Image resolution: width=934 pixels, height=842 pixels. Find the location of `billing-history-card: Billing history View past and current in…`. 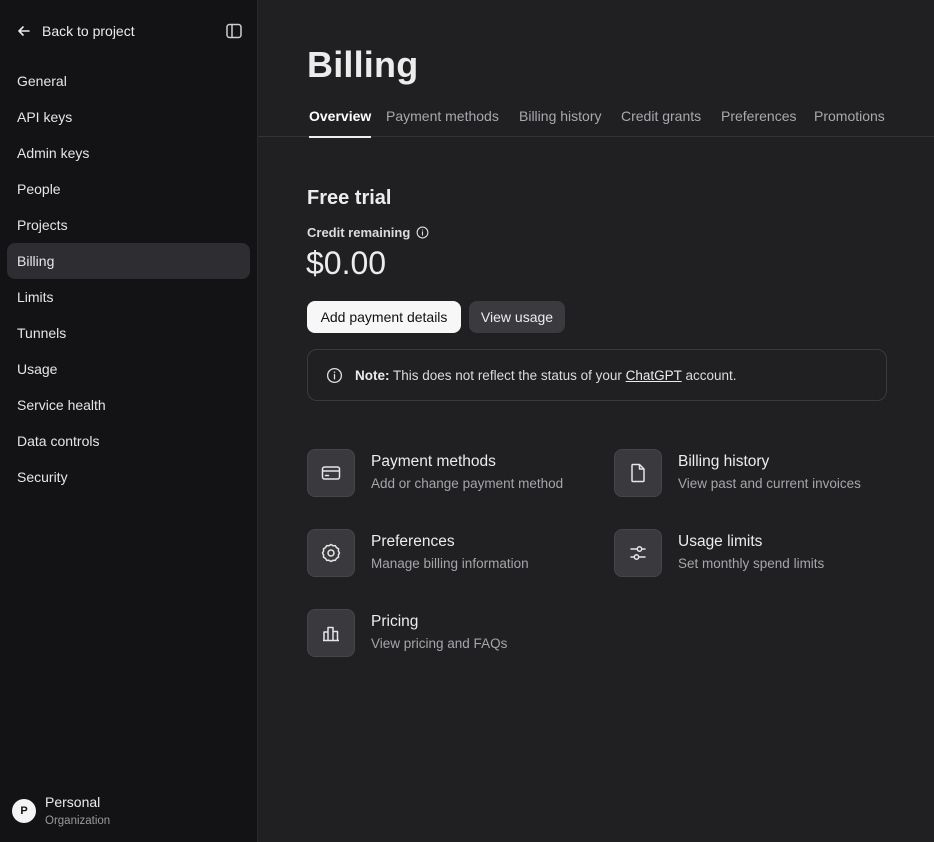

billing-history-card: Billing history View past and current in… is located at coordinates (737, 473).